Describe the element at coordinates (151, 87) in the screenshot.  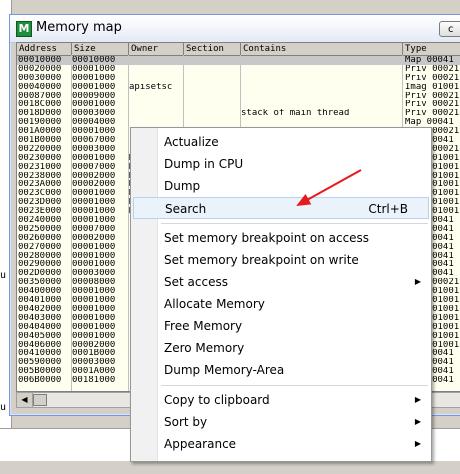
I see `owner-cell: apisetsc` at that location.